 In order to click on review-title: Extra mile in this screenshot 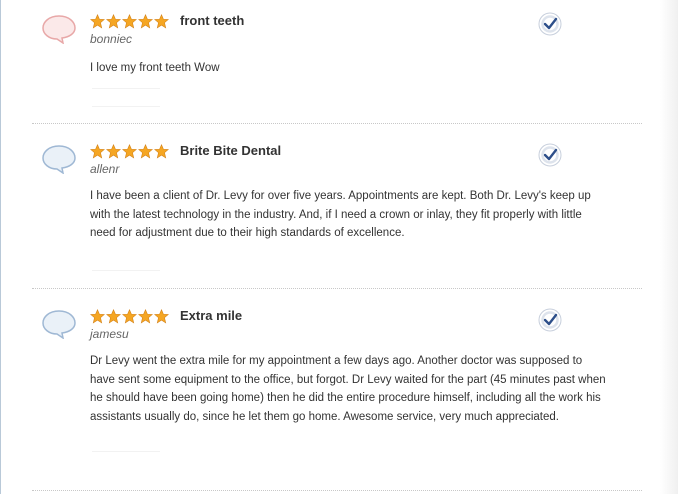, I will do `click(211, 315)`.